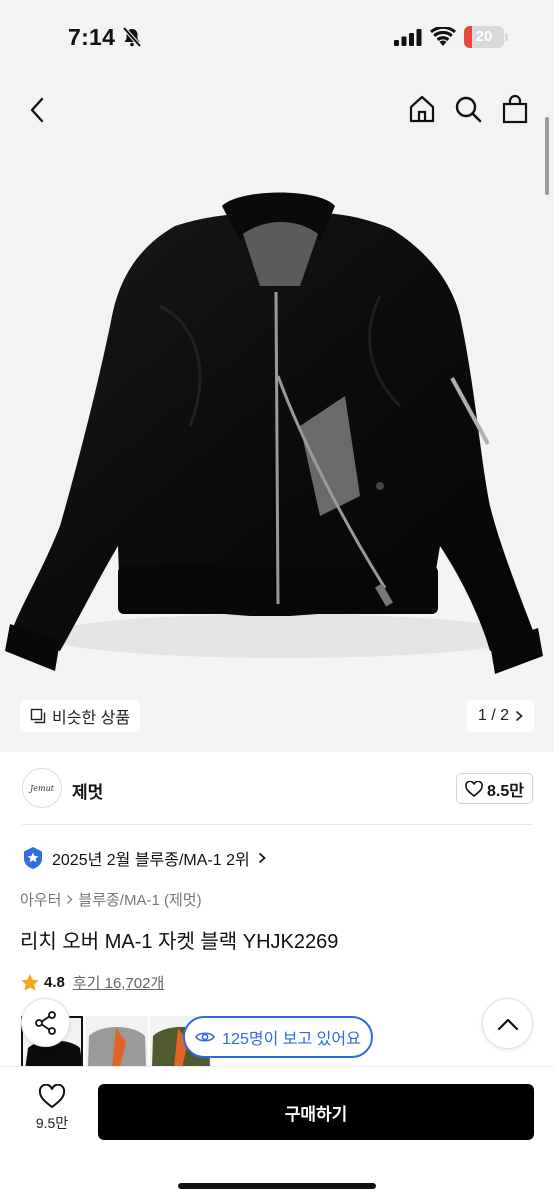  I want to click on status-bar: 7:14 20, so click(277, 38).